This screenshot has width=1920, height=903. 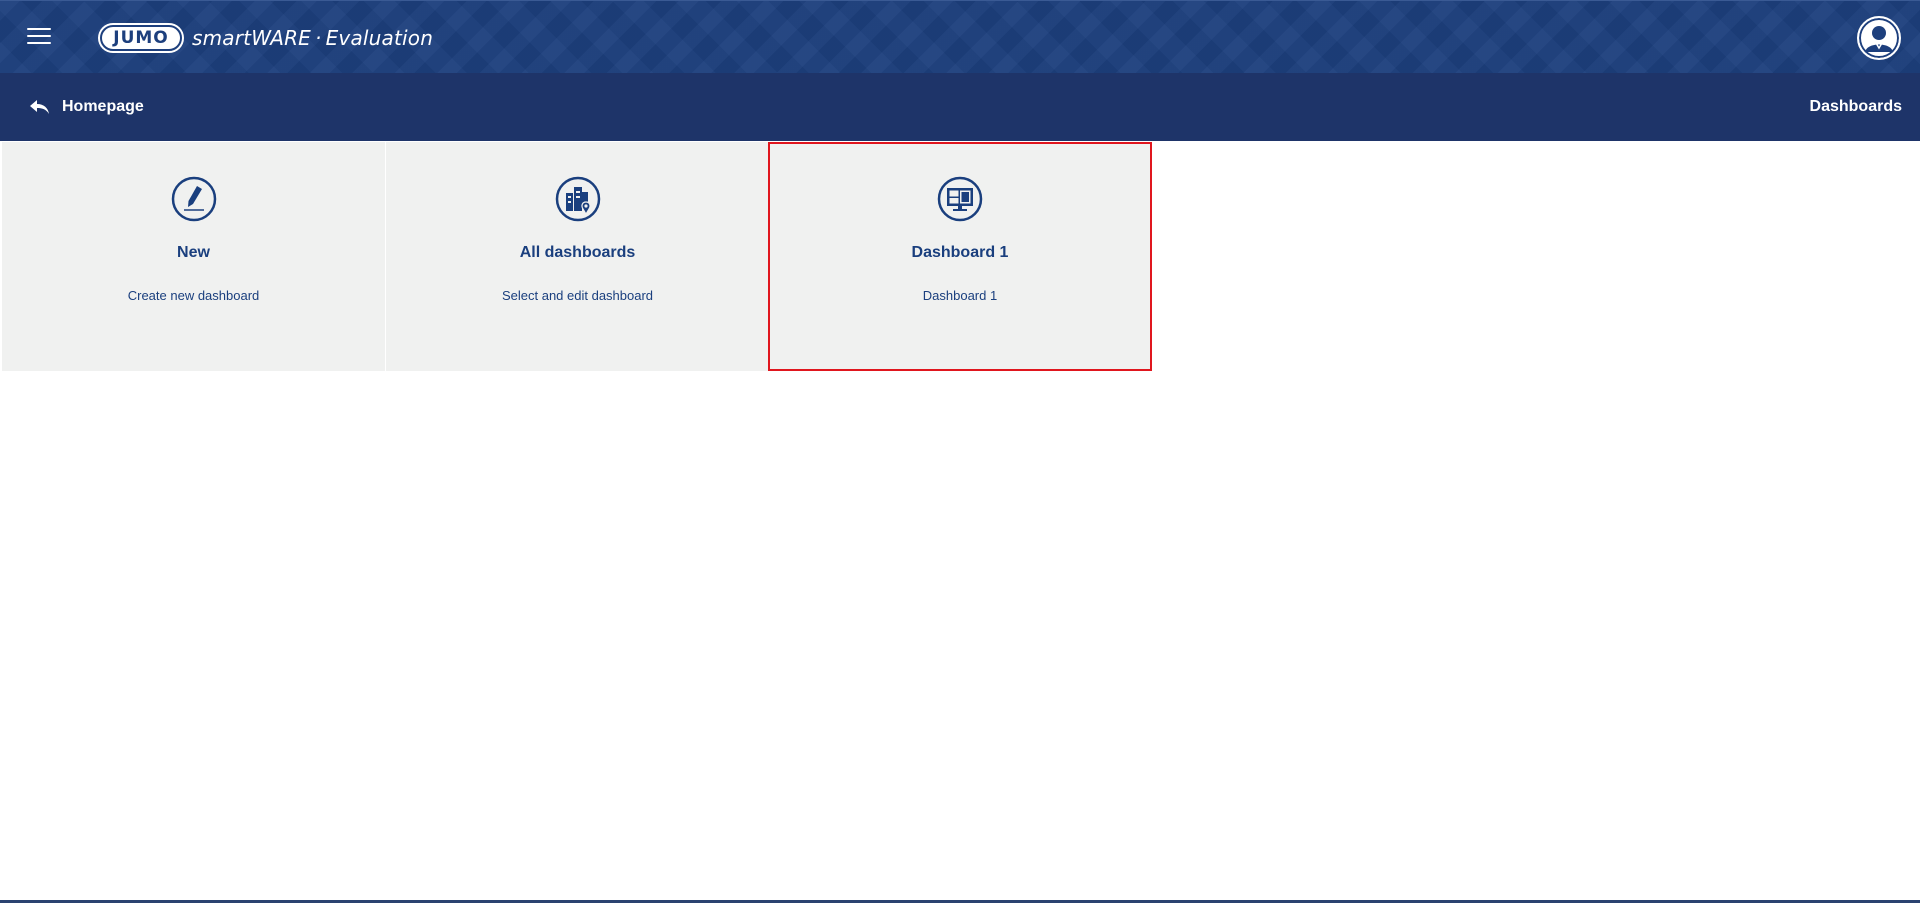 What do you see at coordinates (960, 199) in the screenshot?
I see `monitor-dashboard-icon` at bounding box center [960, 199].